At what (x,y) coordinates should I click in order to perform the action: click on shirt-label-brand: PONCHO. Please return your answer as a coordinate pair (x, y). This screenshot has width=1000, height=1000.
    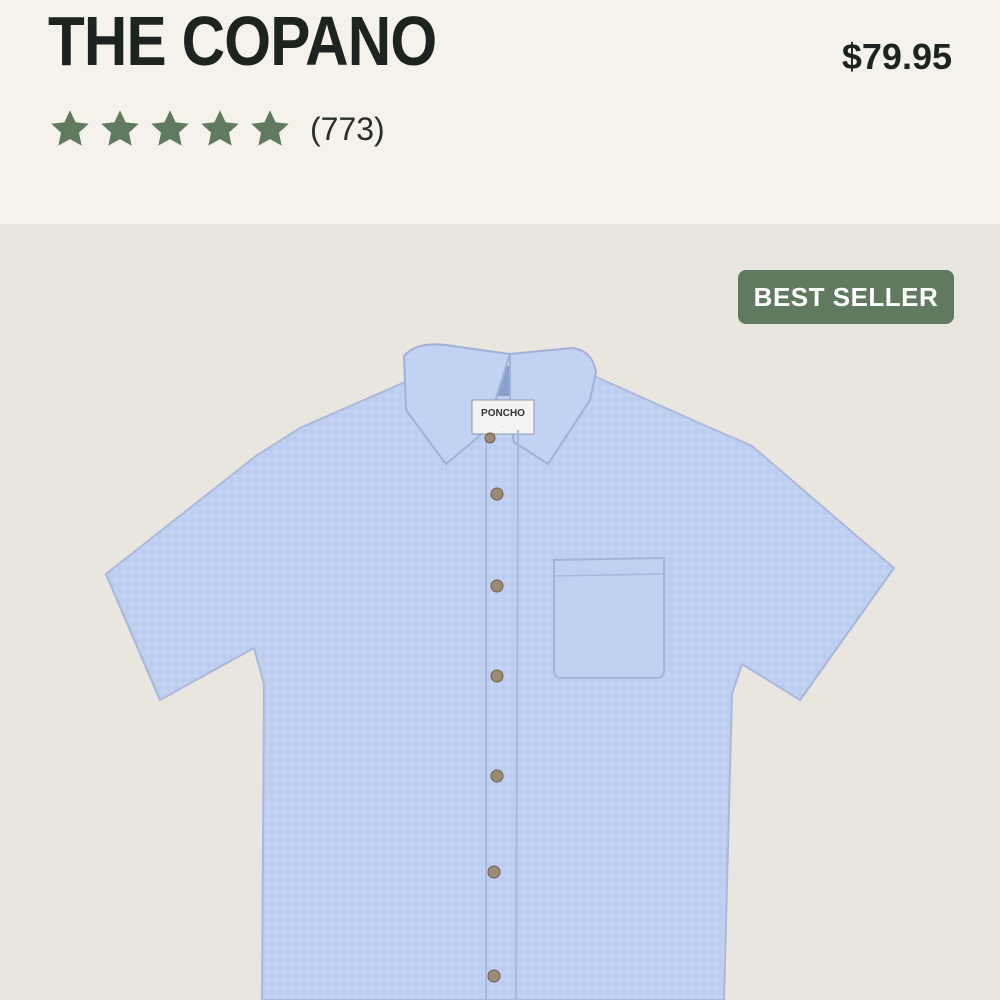
    Looking at the image, I should click on (503, 413).